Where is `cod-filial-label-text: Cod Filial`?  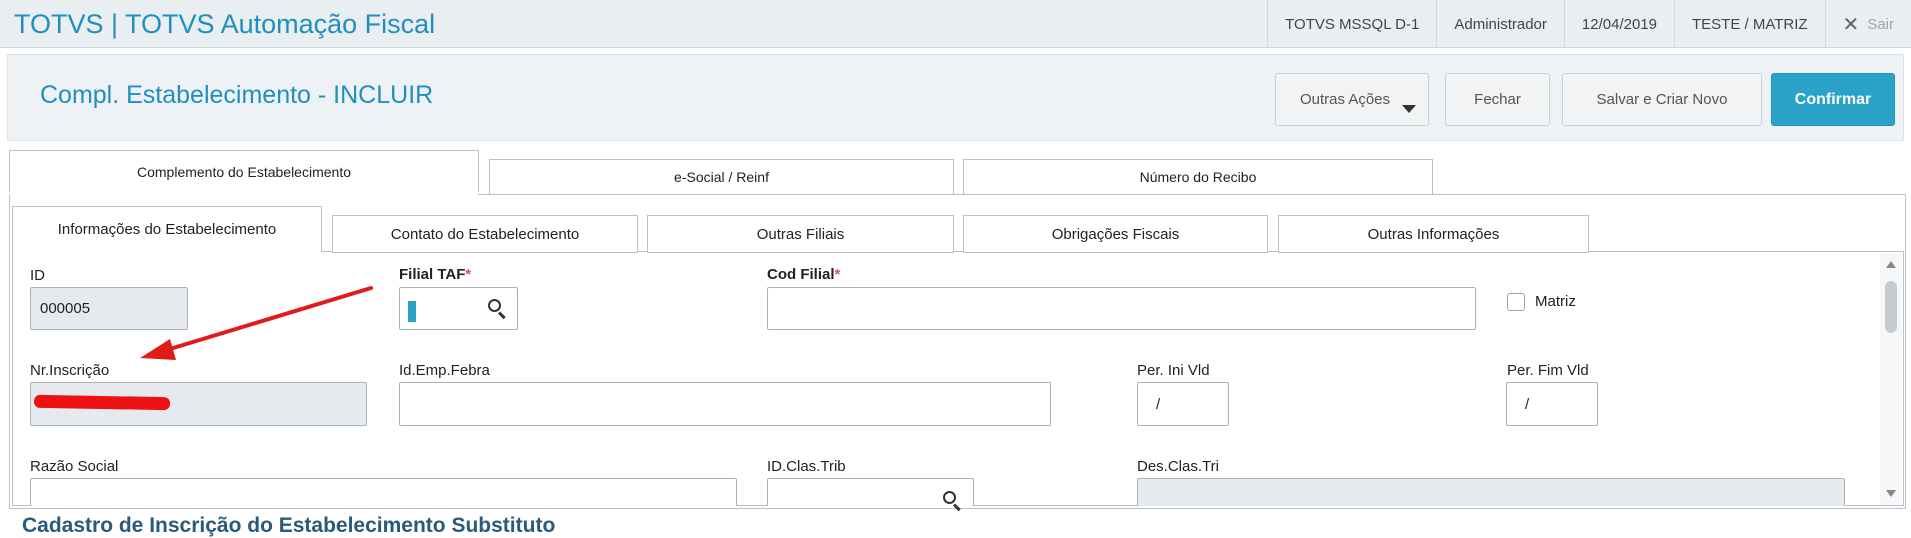 cod-filial-label-text: Cod Filial is located at coordinates (801, 274).